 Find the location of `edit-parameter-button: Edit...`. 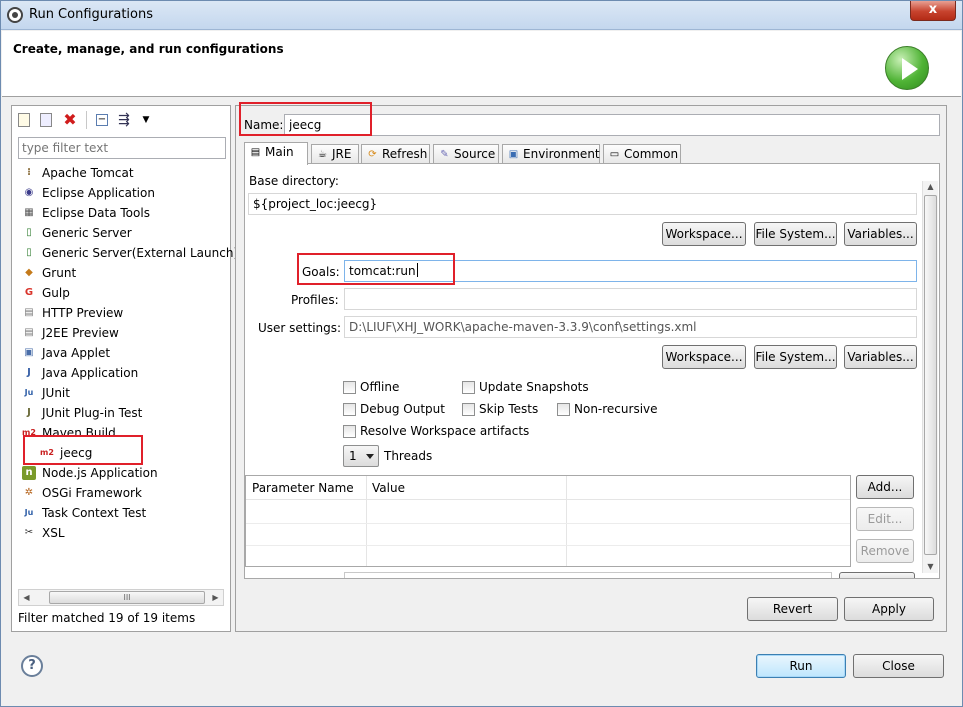

edit-parameter-button: Edit... is located at coordinates (885, 519).